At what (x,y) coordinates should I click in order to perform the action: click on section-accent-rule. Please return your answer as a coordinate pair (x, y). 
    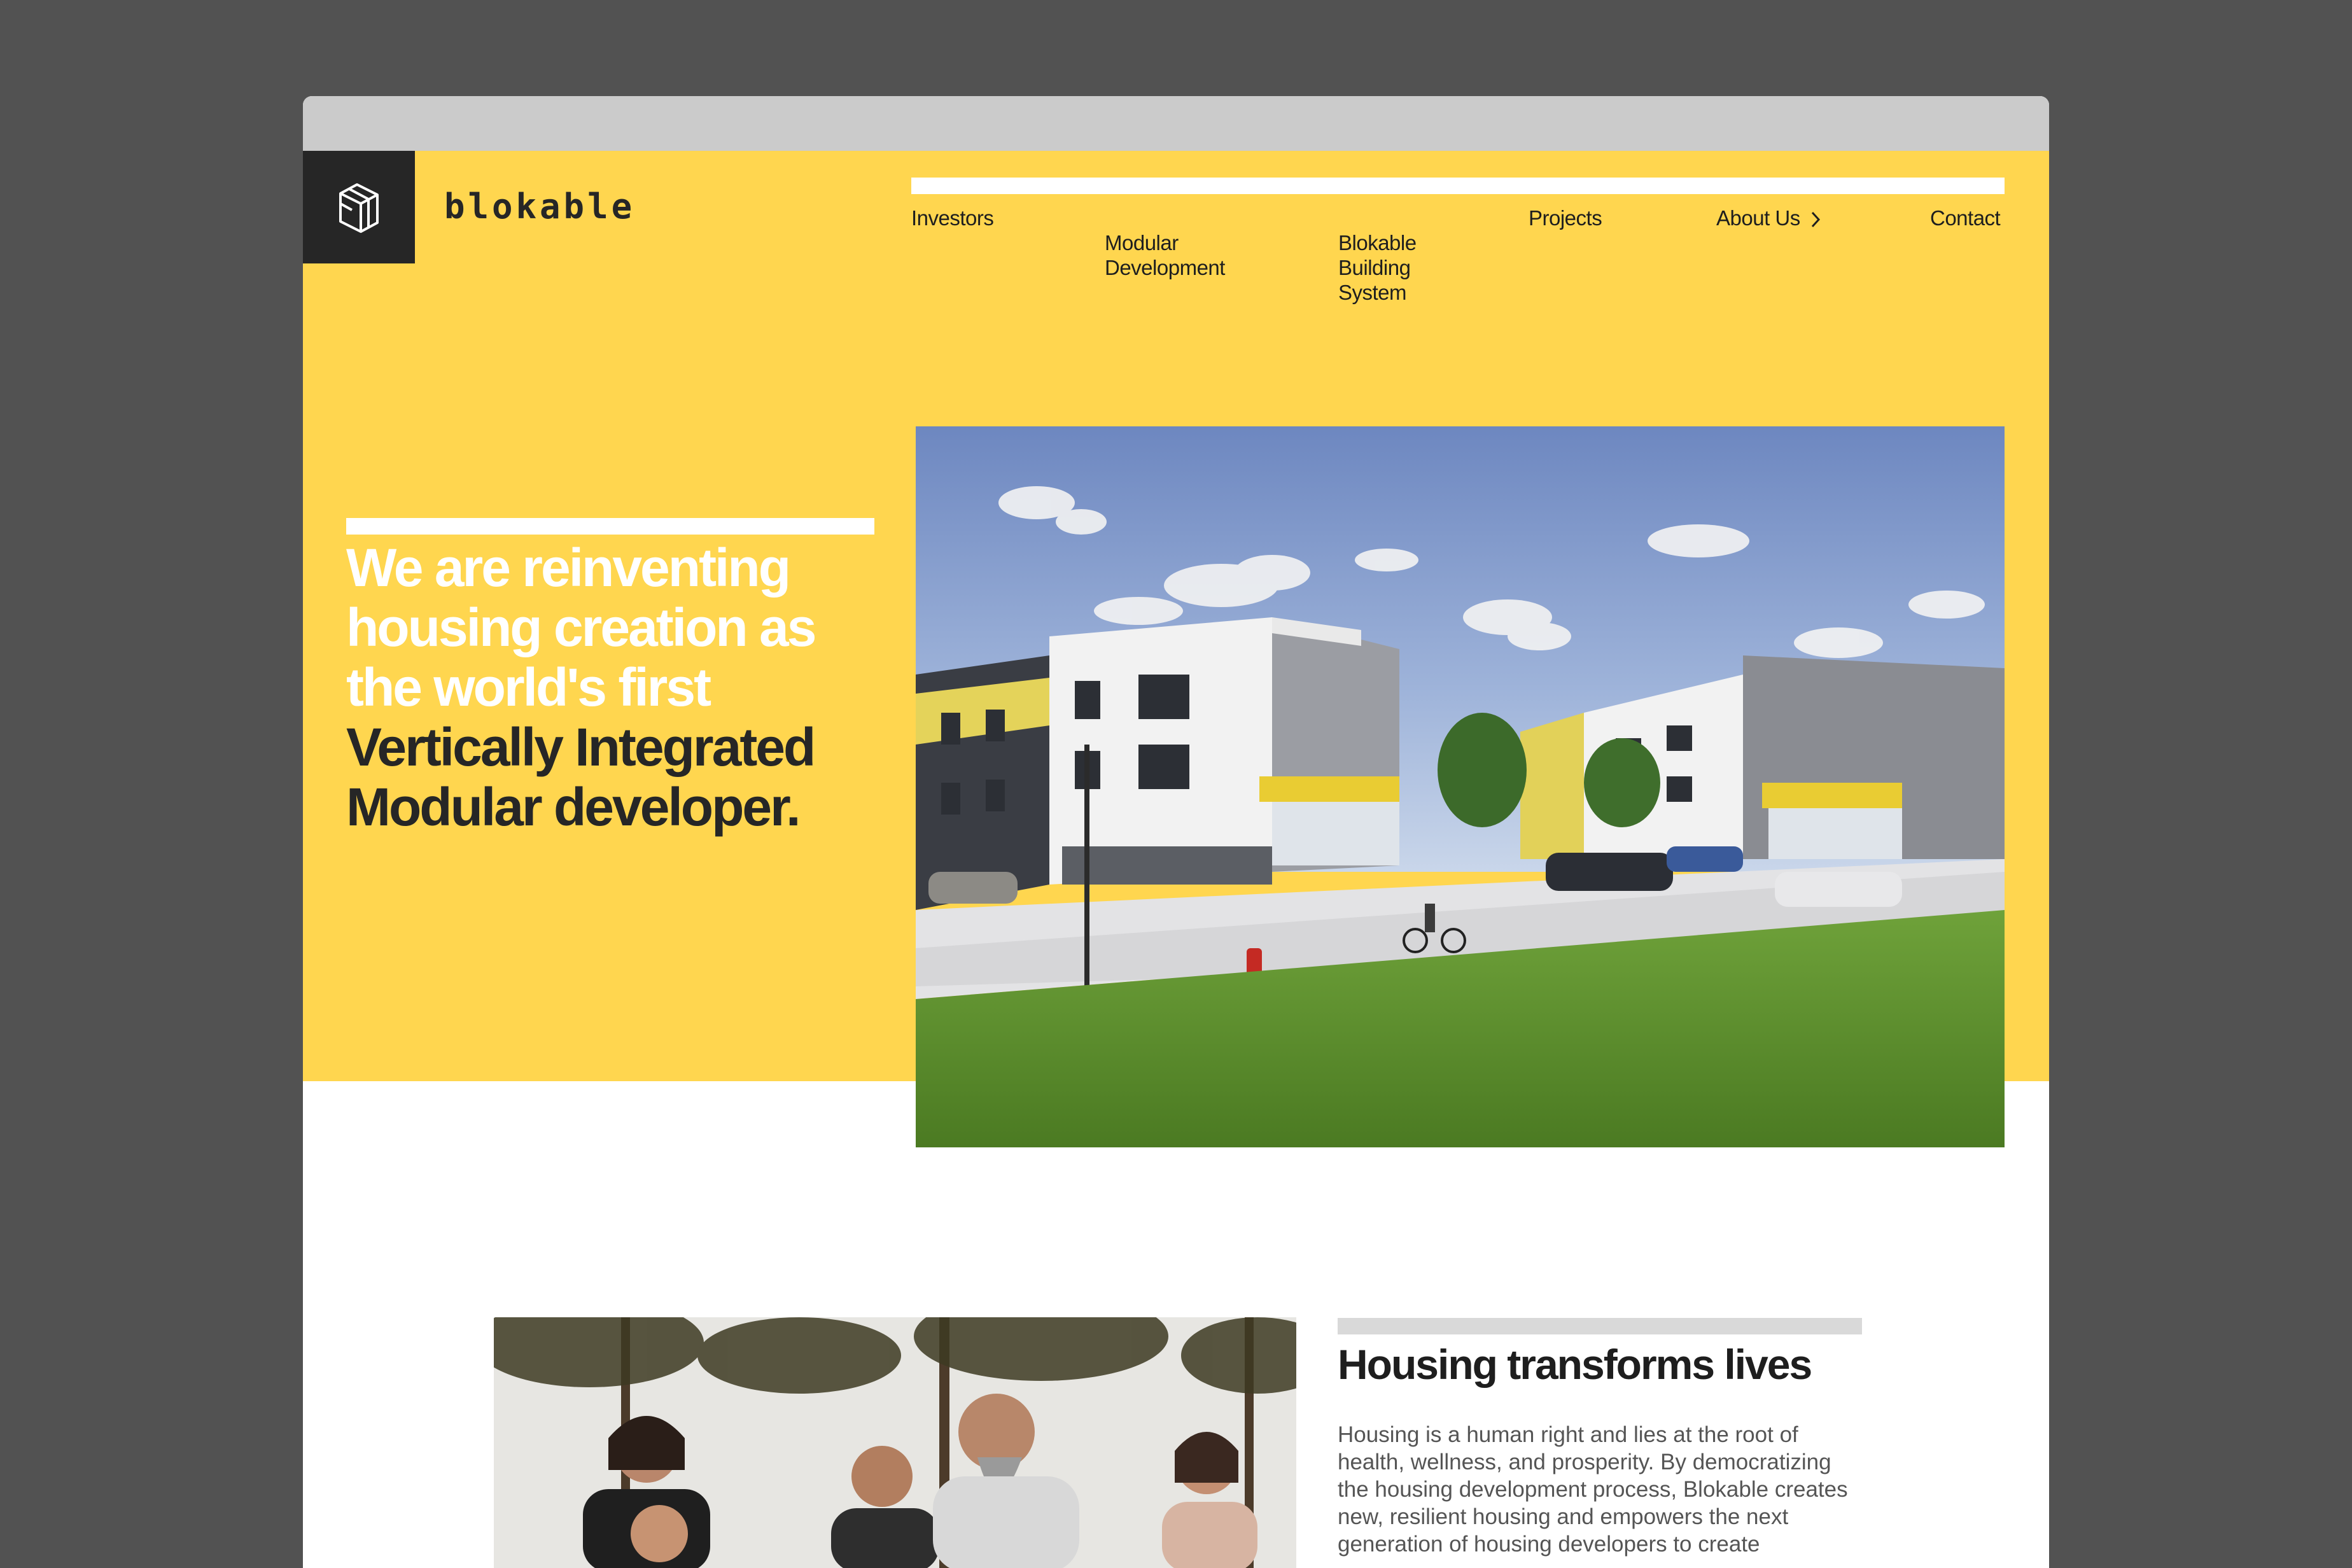
    Looking at the image, I should click on (1600, 1326).